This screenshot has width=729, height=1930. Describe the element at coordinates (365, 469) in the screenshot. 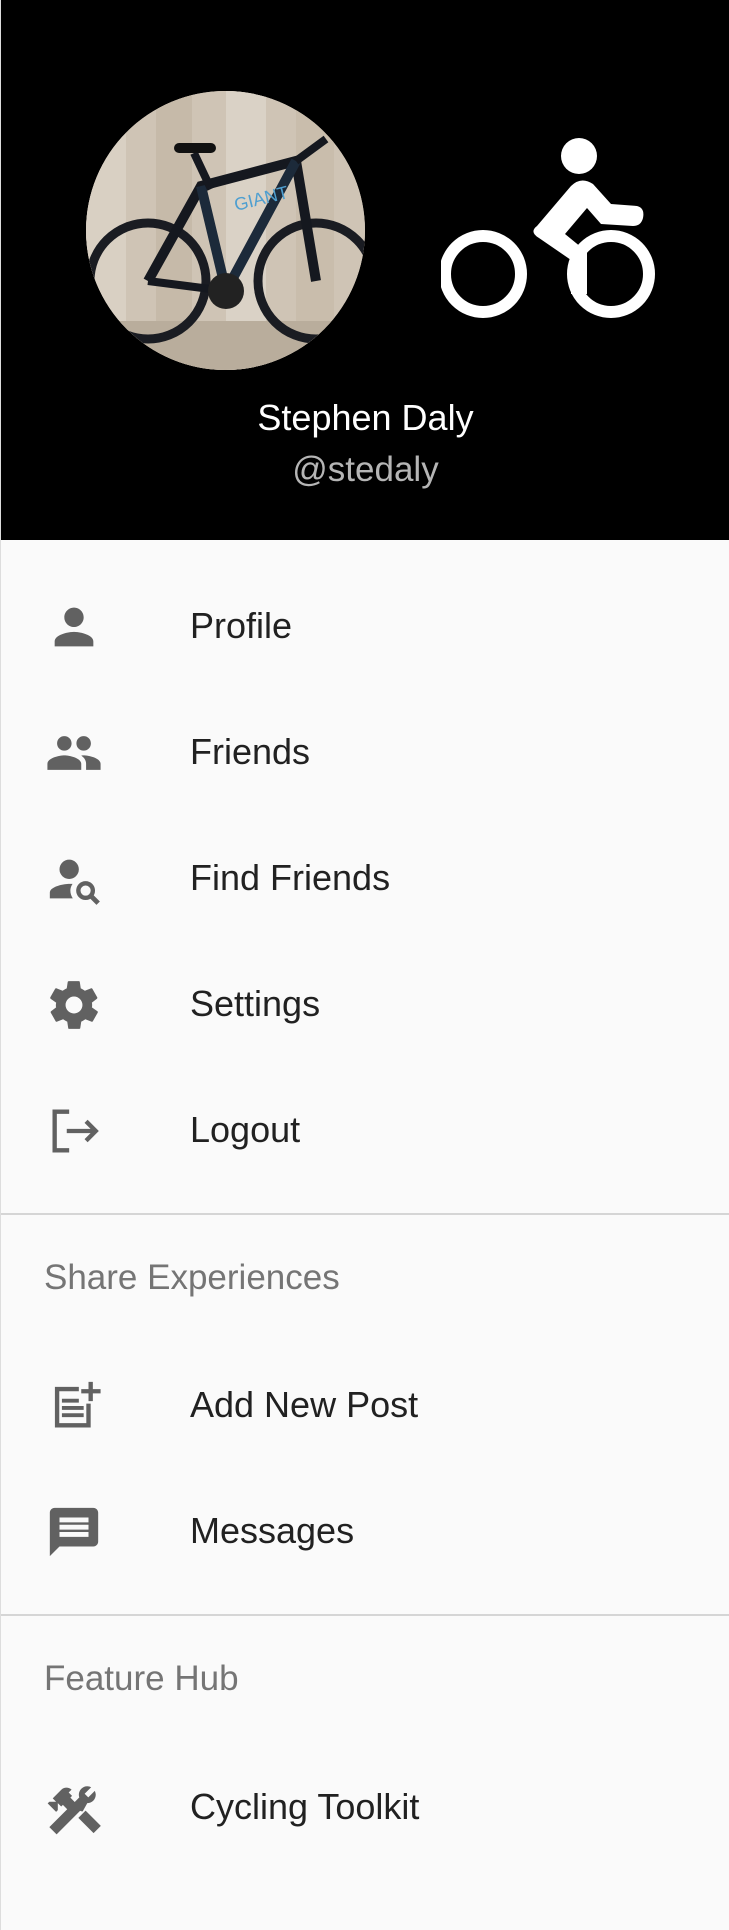

I see `user-handle: @stedaly` at that location.